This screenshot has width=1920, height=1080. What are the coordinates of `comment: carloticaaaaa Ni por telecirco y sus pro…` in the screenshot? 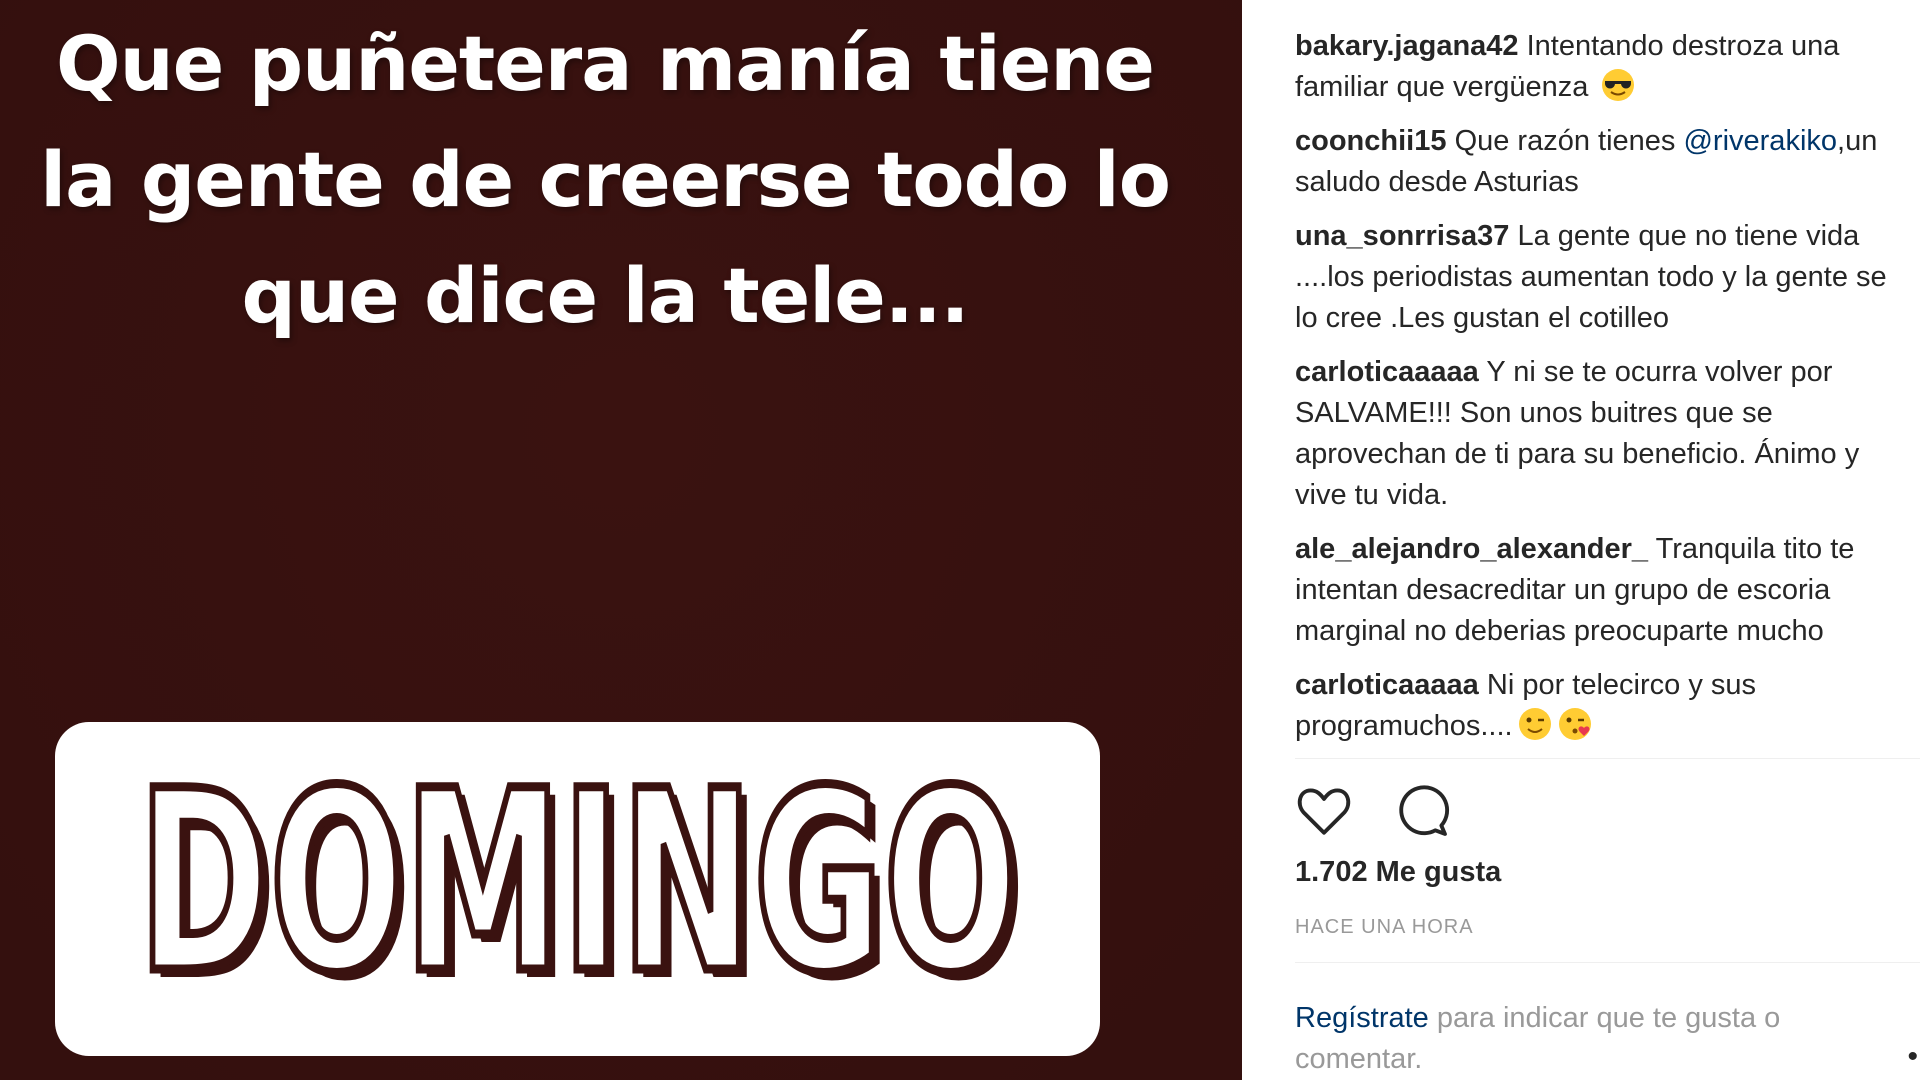 It's located at (1605, 706).